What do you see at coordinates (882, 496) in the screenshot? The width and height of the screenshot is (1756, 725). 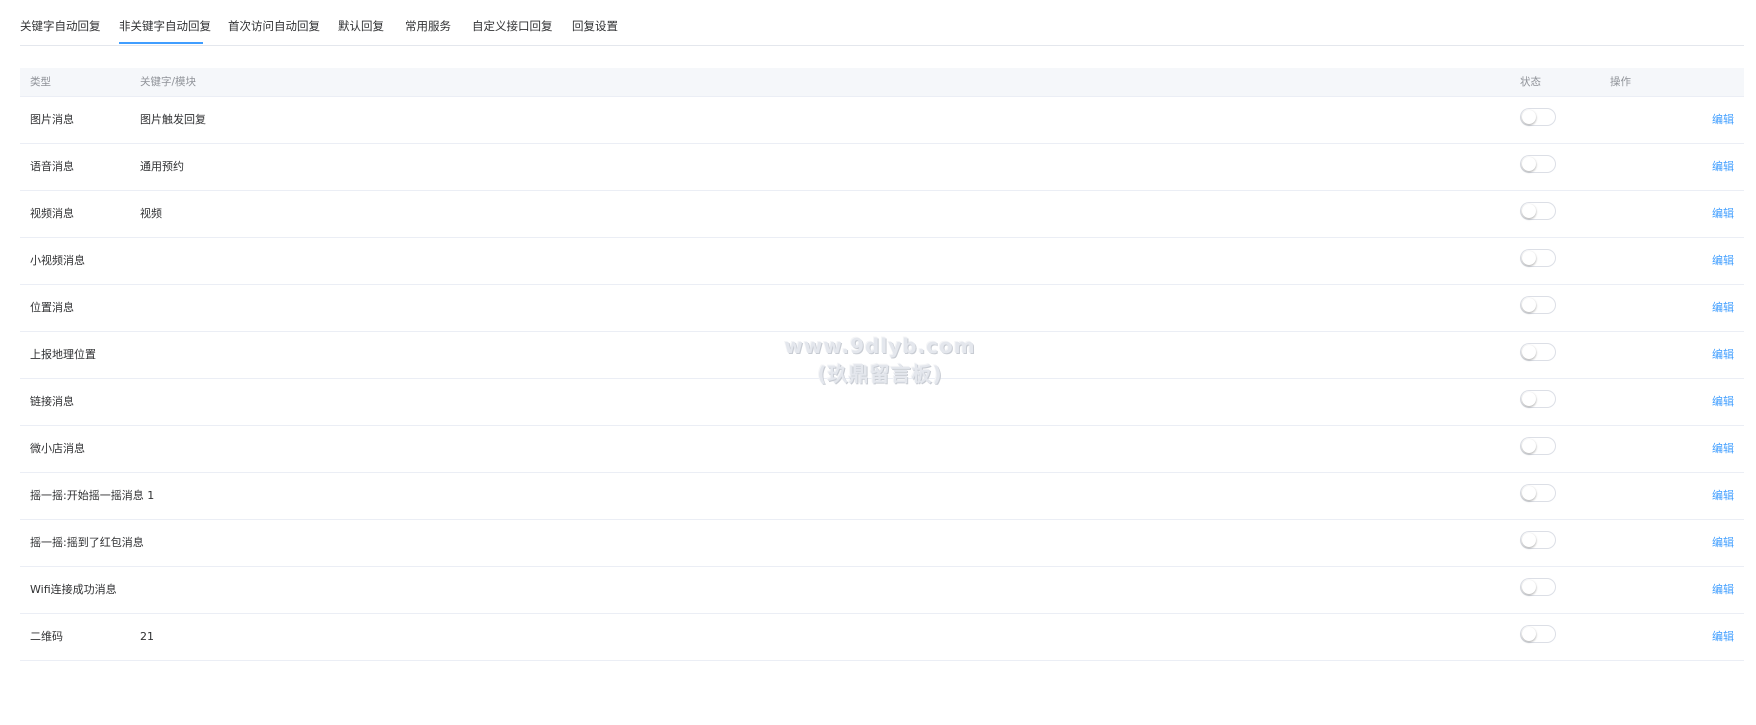 I see `table-row: 摇一摇:开始摇一摇消息 1 编辑` at bounding box center [882, 496].